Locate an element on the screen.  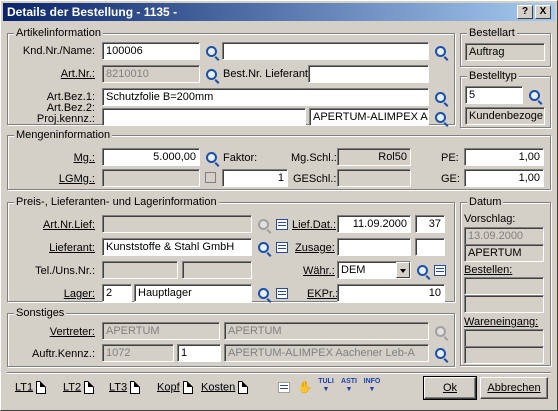
factor-input: 1 is located at coordinates (255, 178).